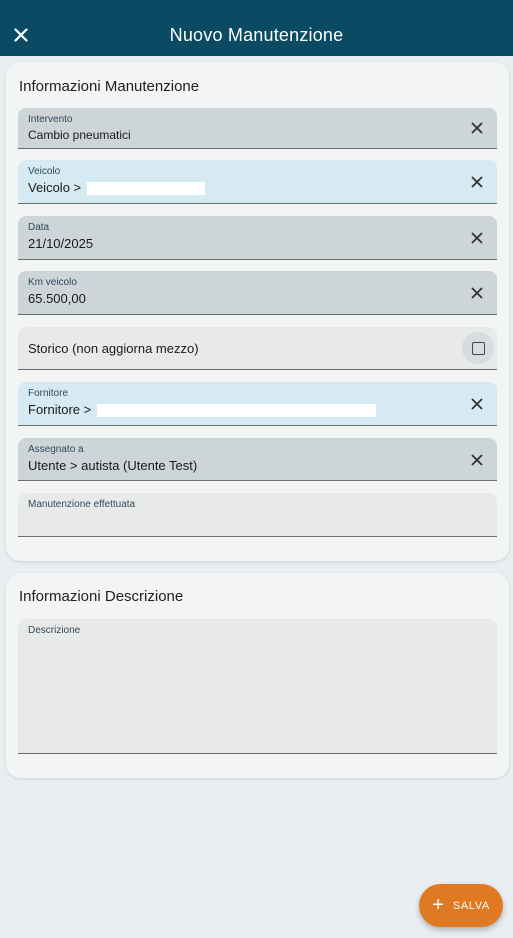 Image resolution: width=513 pixels, height=938 pixels. Describe the element at coordinates (82, 504) in the screenshot. I see `field-label: Manutenzione effettuata` at that location.